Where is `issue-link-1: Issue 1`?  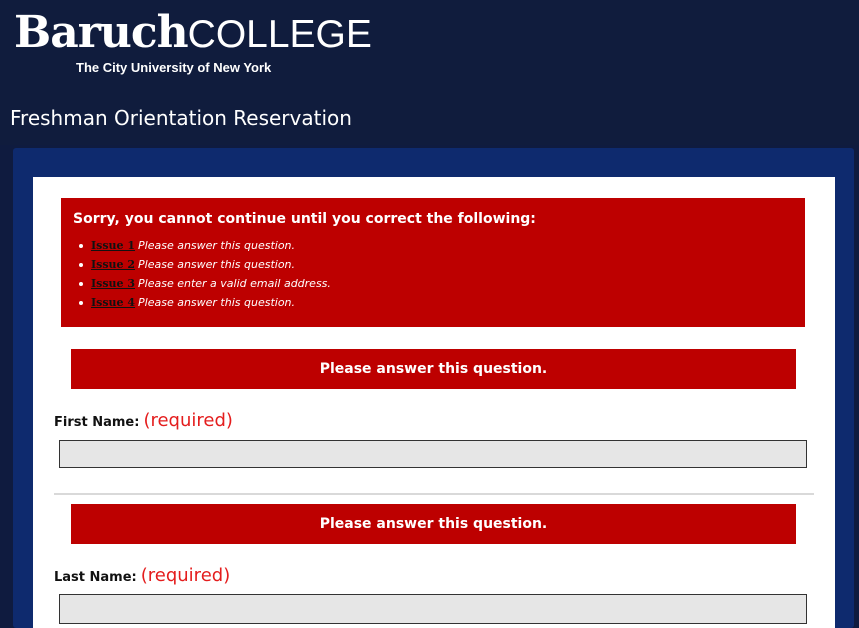
issue-link-1: Issue 1 is located at coordinates (113, 245).